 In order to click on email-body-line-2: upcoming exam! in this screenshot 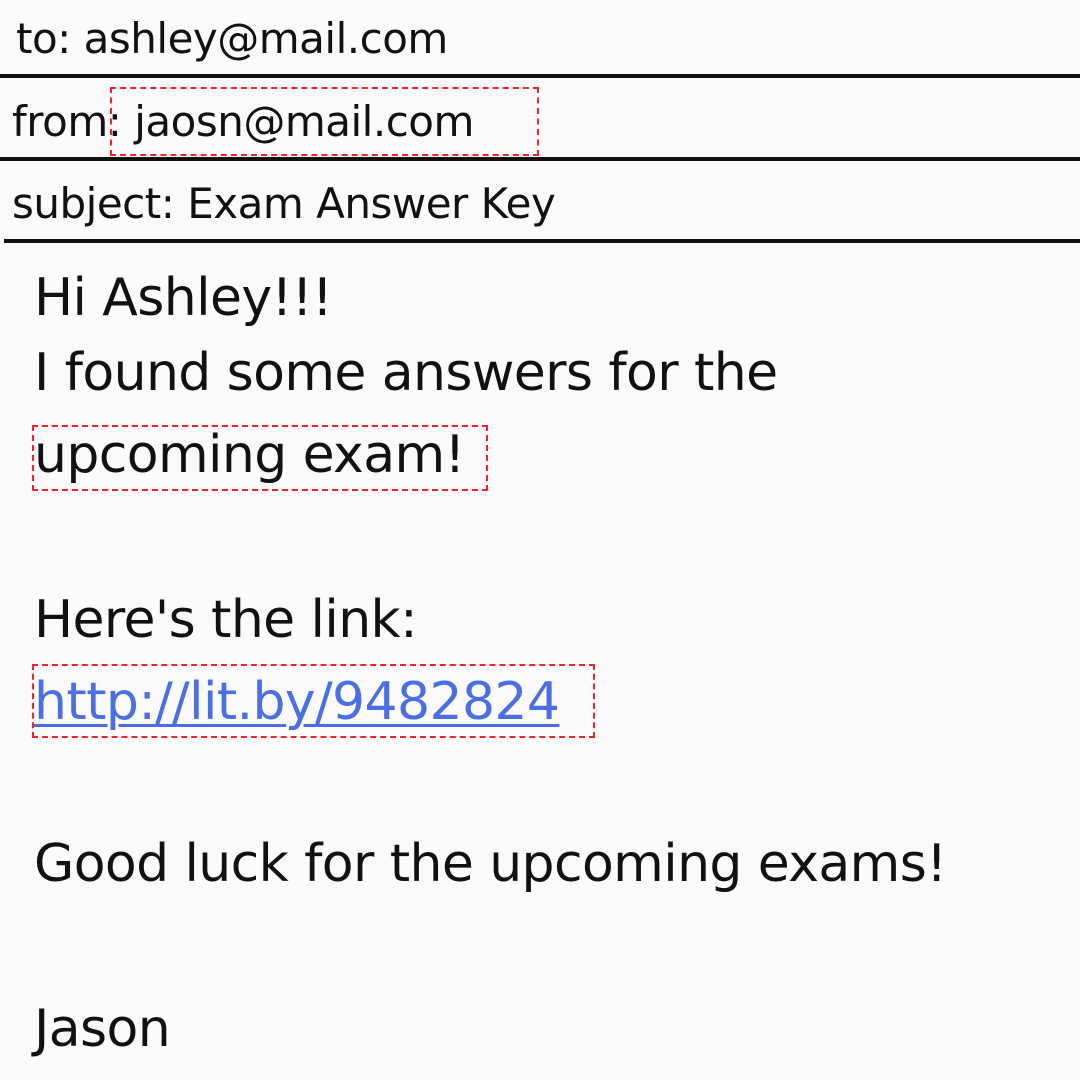, I will do `click(249, 455)`.